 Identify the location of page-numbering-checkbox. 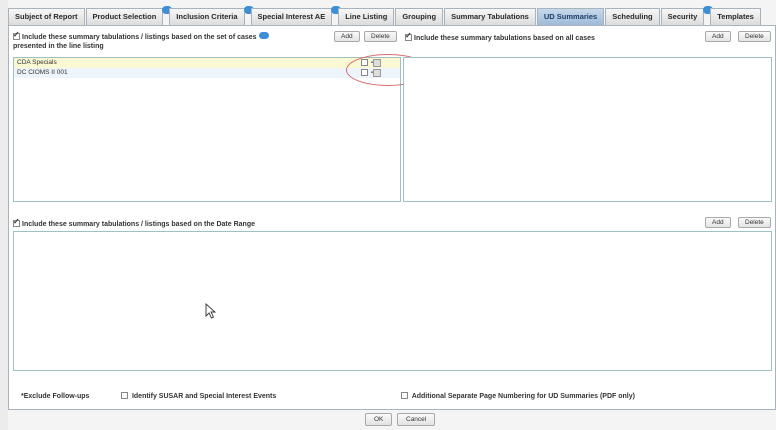
(404, 395).